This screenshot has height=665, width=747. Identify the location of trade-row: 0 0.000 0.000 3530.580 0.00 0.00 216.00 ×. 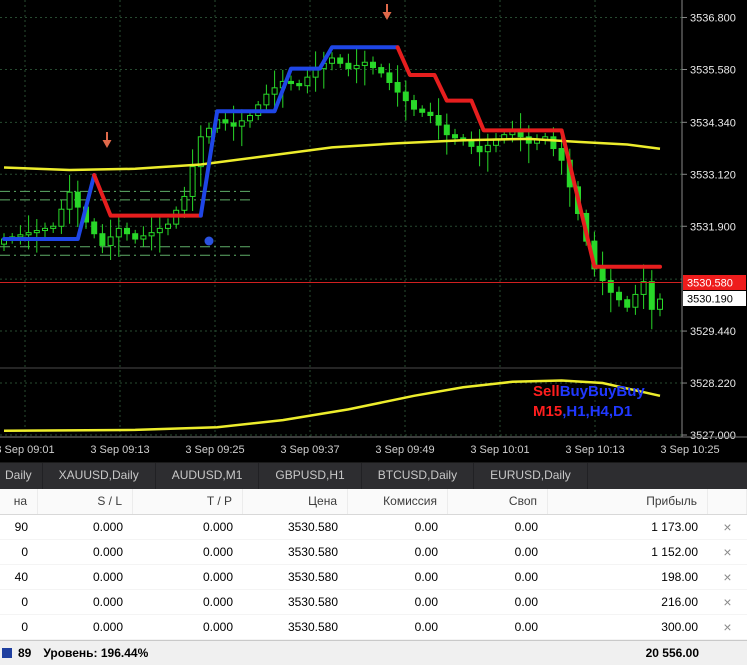
(373, 602).